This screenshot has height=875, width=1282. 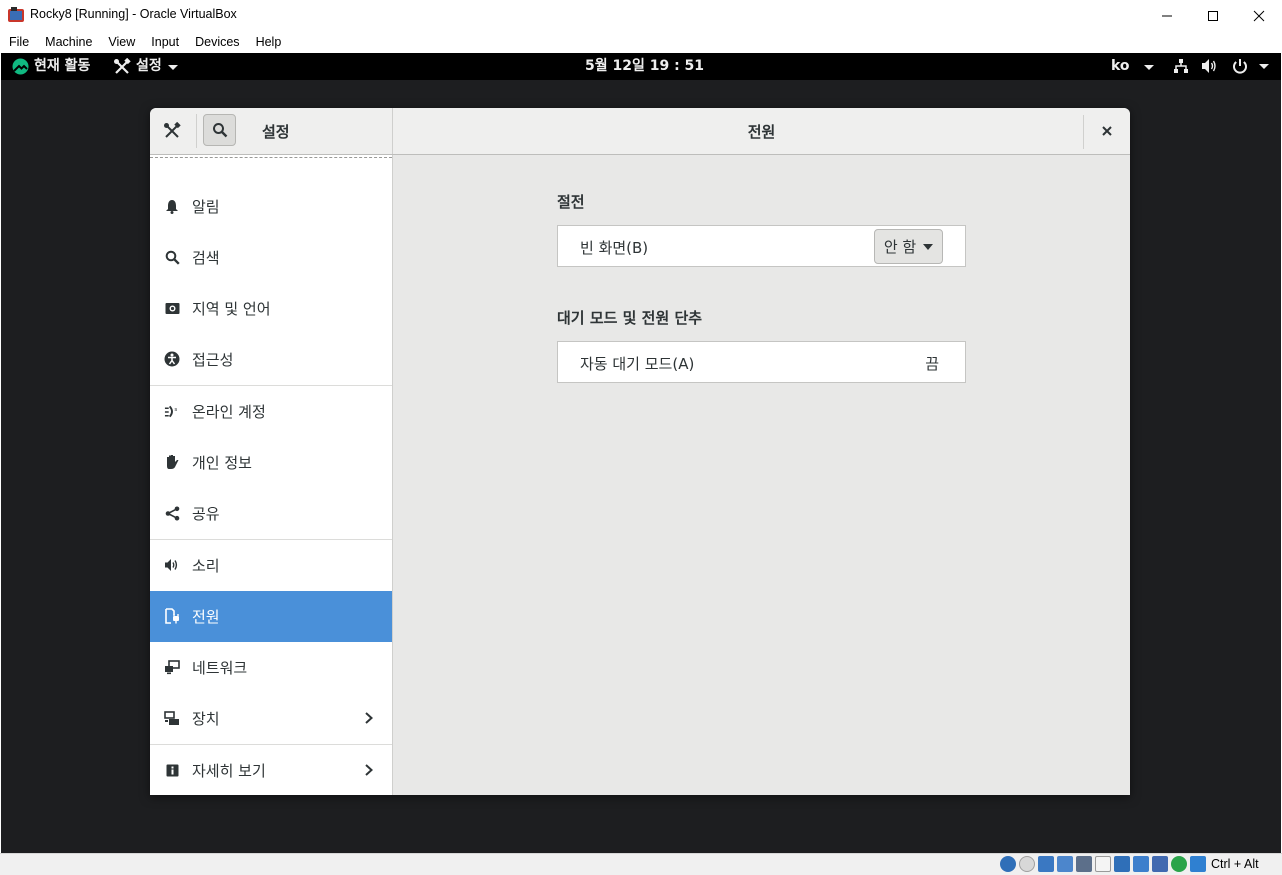 I want to click on shared-folders-icon, so click(x=1103, y=864).